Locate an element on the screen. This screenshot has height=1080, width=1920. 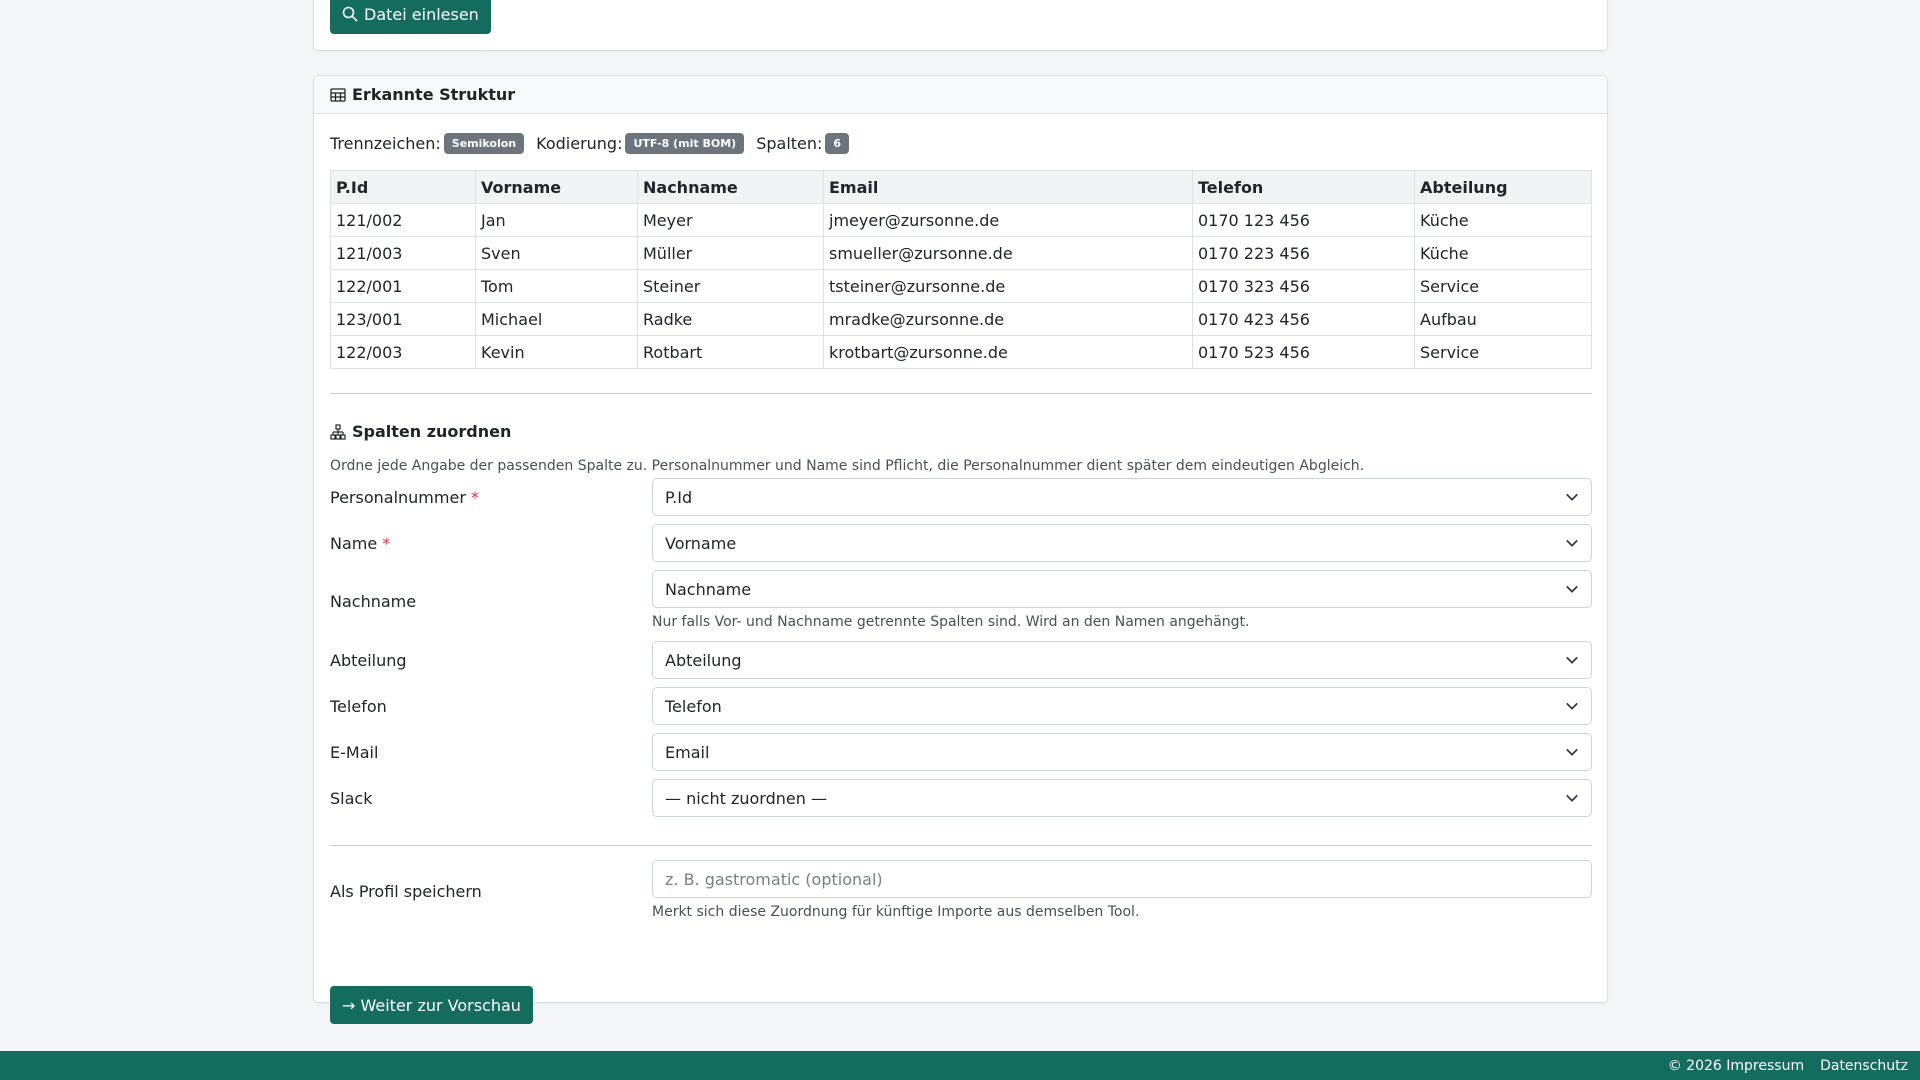
table-header-cell: Email is located at coordinates (1008, 187).